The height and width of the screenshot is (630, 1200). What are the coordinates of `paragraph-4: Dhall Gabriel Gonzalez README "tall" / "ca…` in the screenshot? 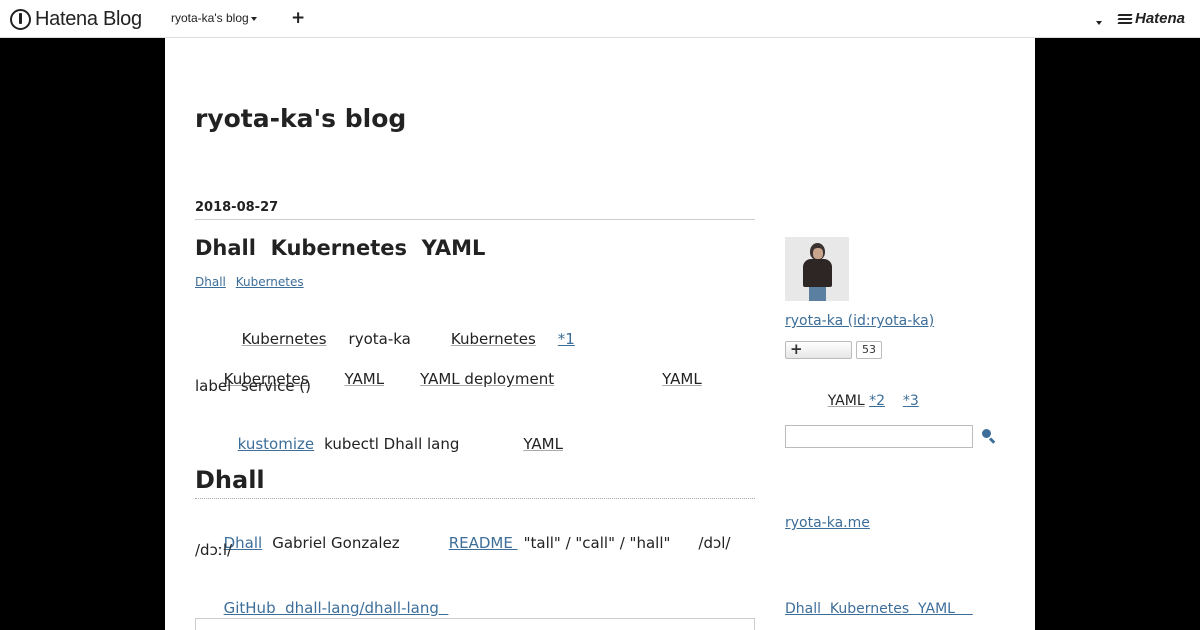 It's located at (463, 543).